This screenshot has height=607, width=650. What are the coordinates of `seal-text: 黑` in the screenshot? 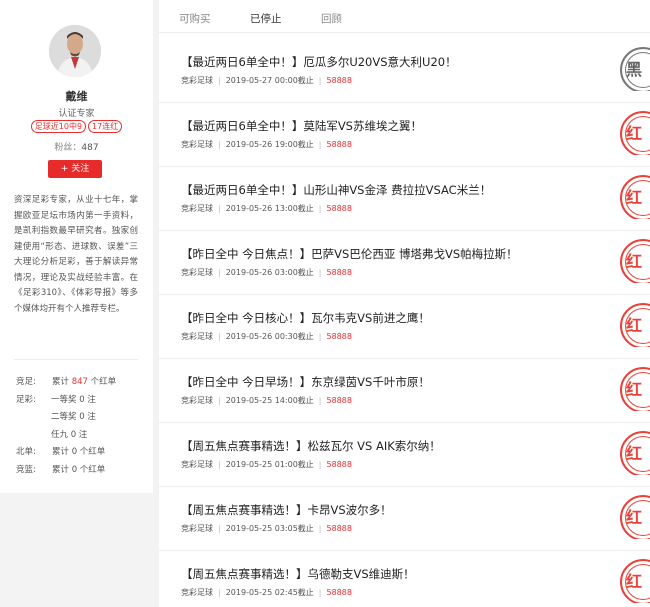 It's located at (635, 69).